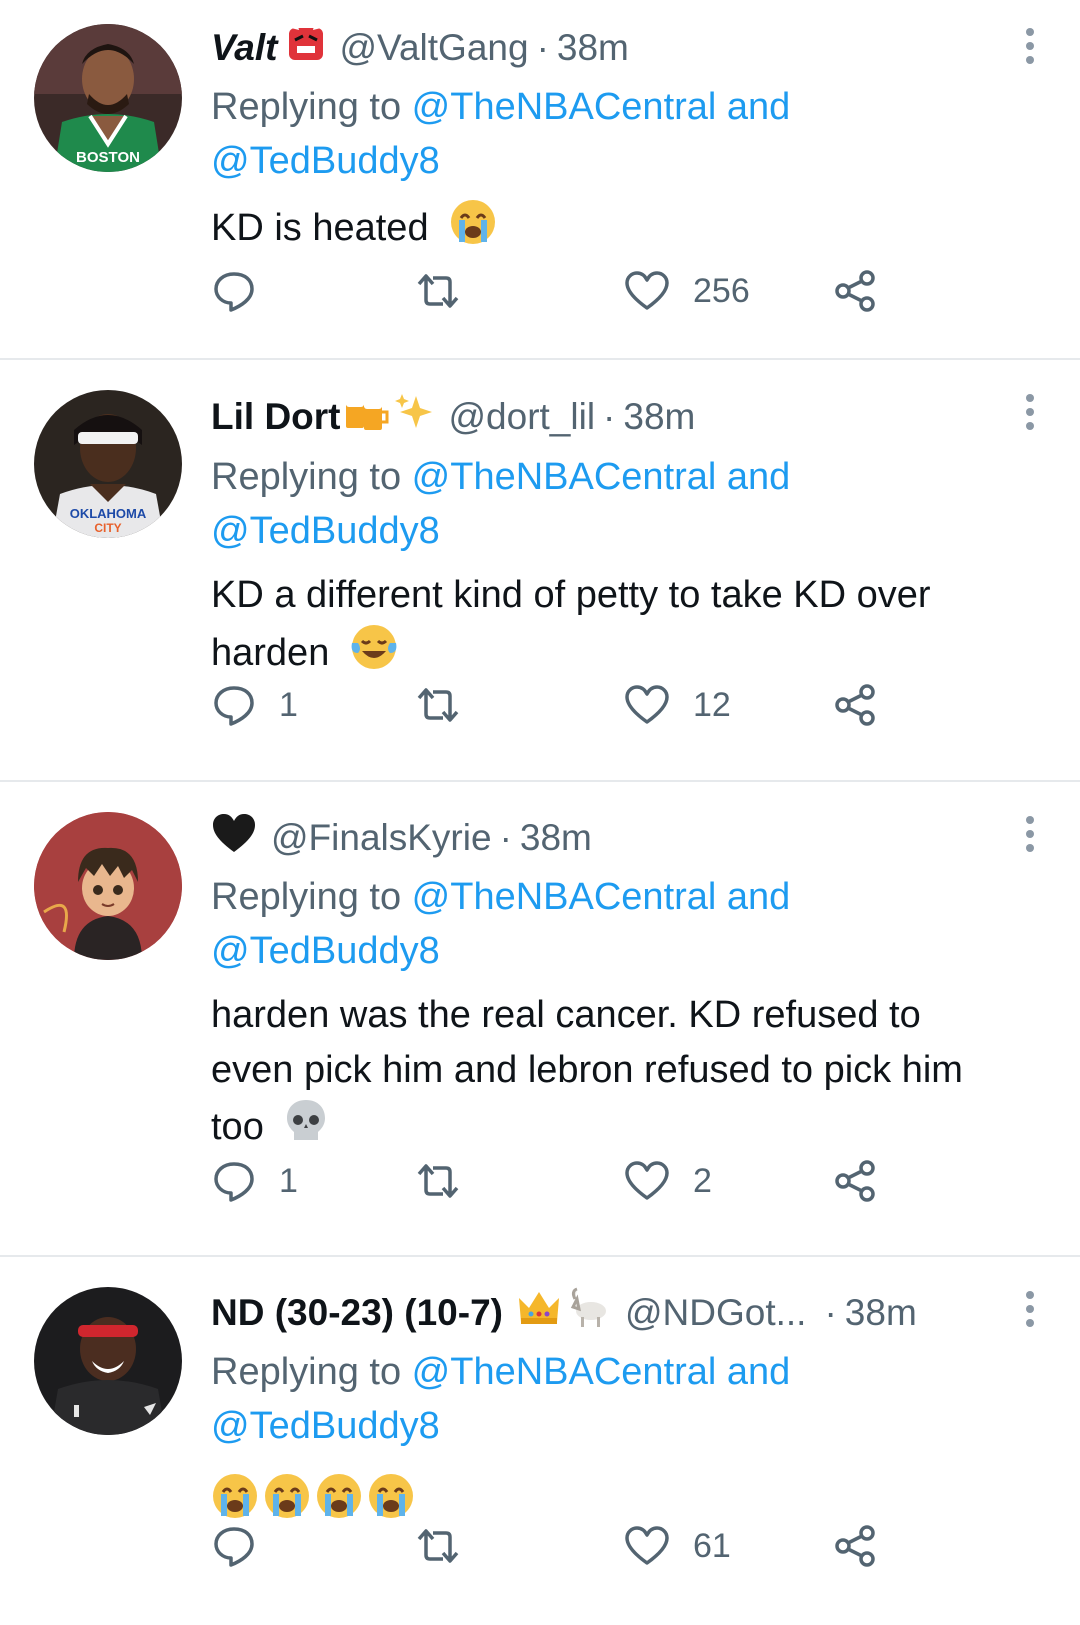  I want to click on tweet-text-line: harden, so click(270, 653).